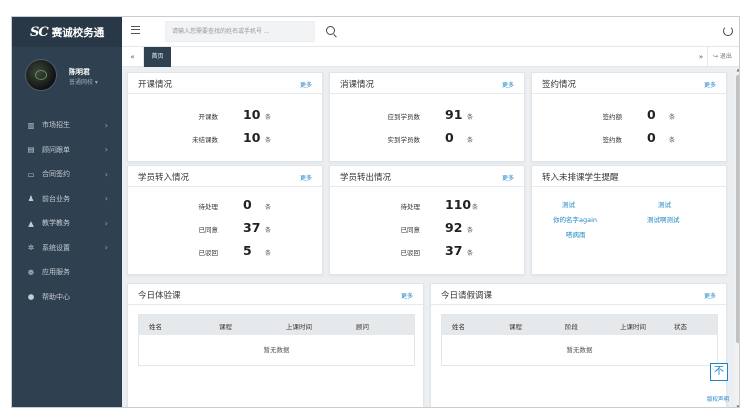  What do you see at coordinates (467, 296) in the screenshot?
I see `card-title: 今日请假调课` at bounding box center [467, 296].